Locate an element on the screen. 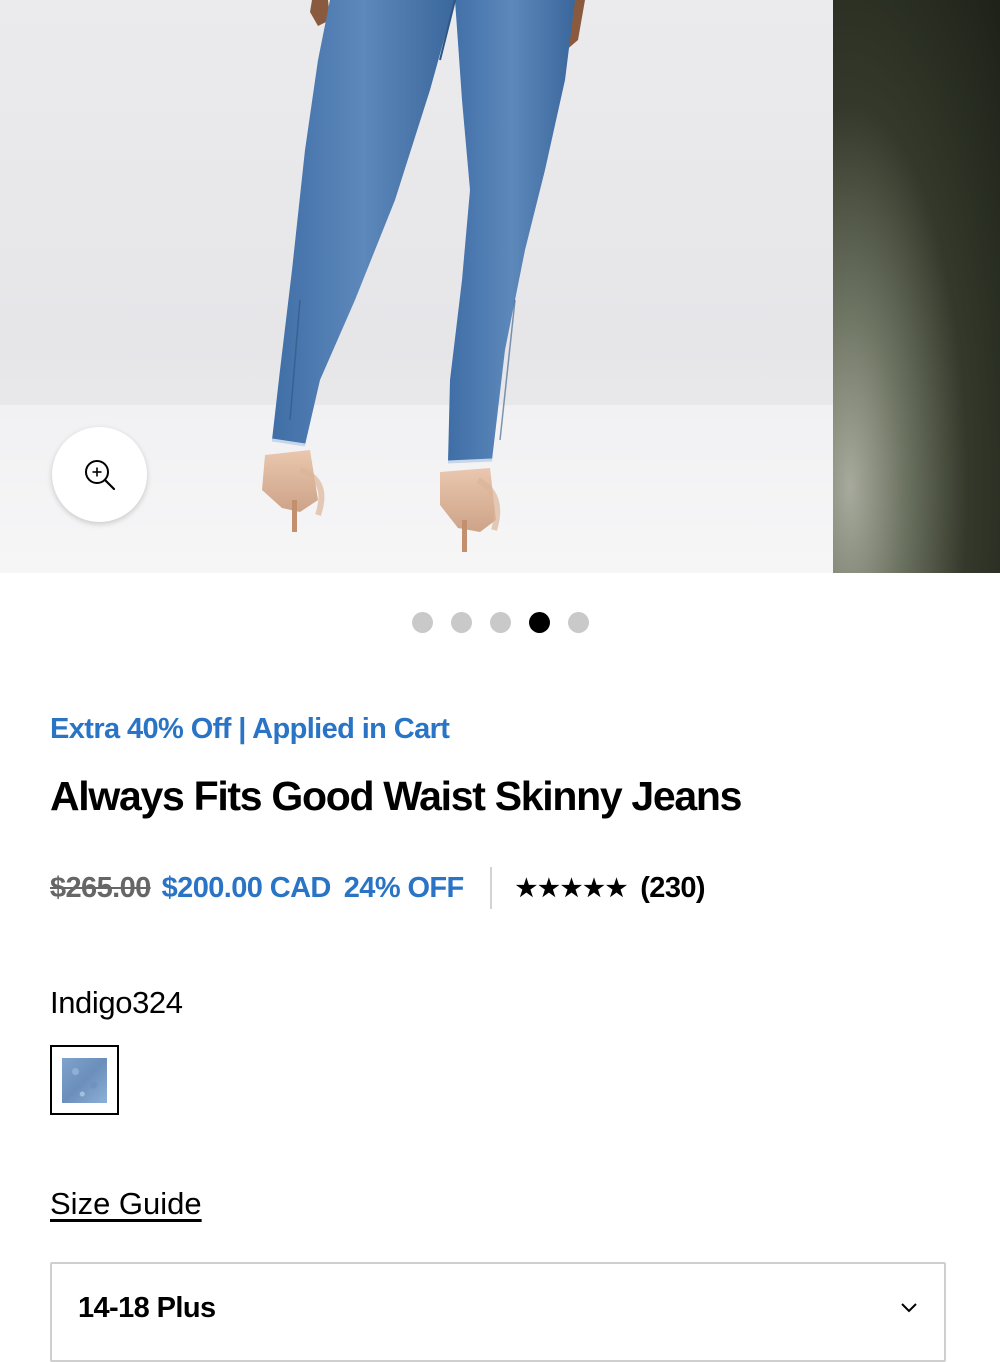 The image size is (1000, 1362). review-count-link: (230) is located at coordinates (672, 888).